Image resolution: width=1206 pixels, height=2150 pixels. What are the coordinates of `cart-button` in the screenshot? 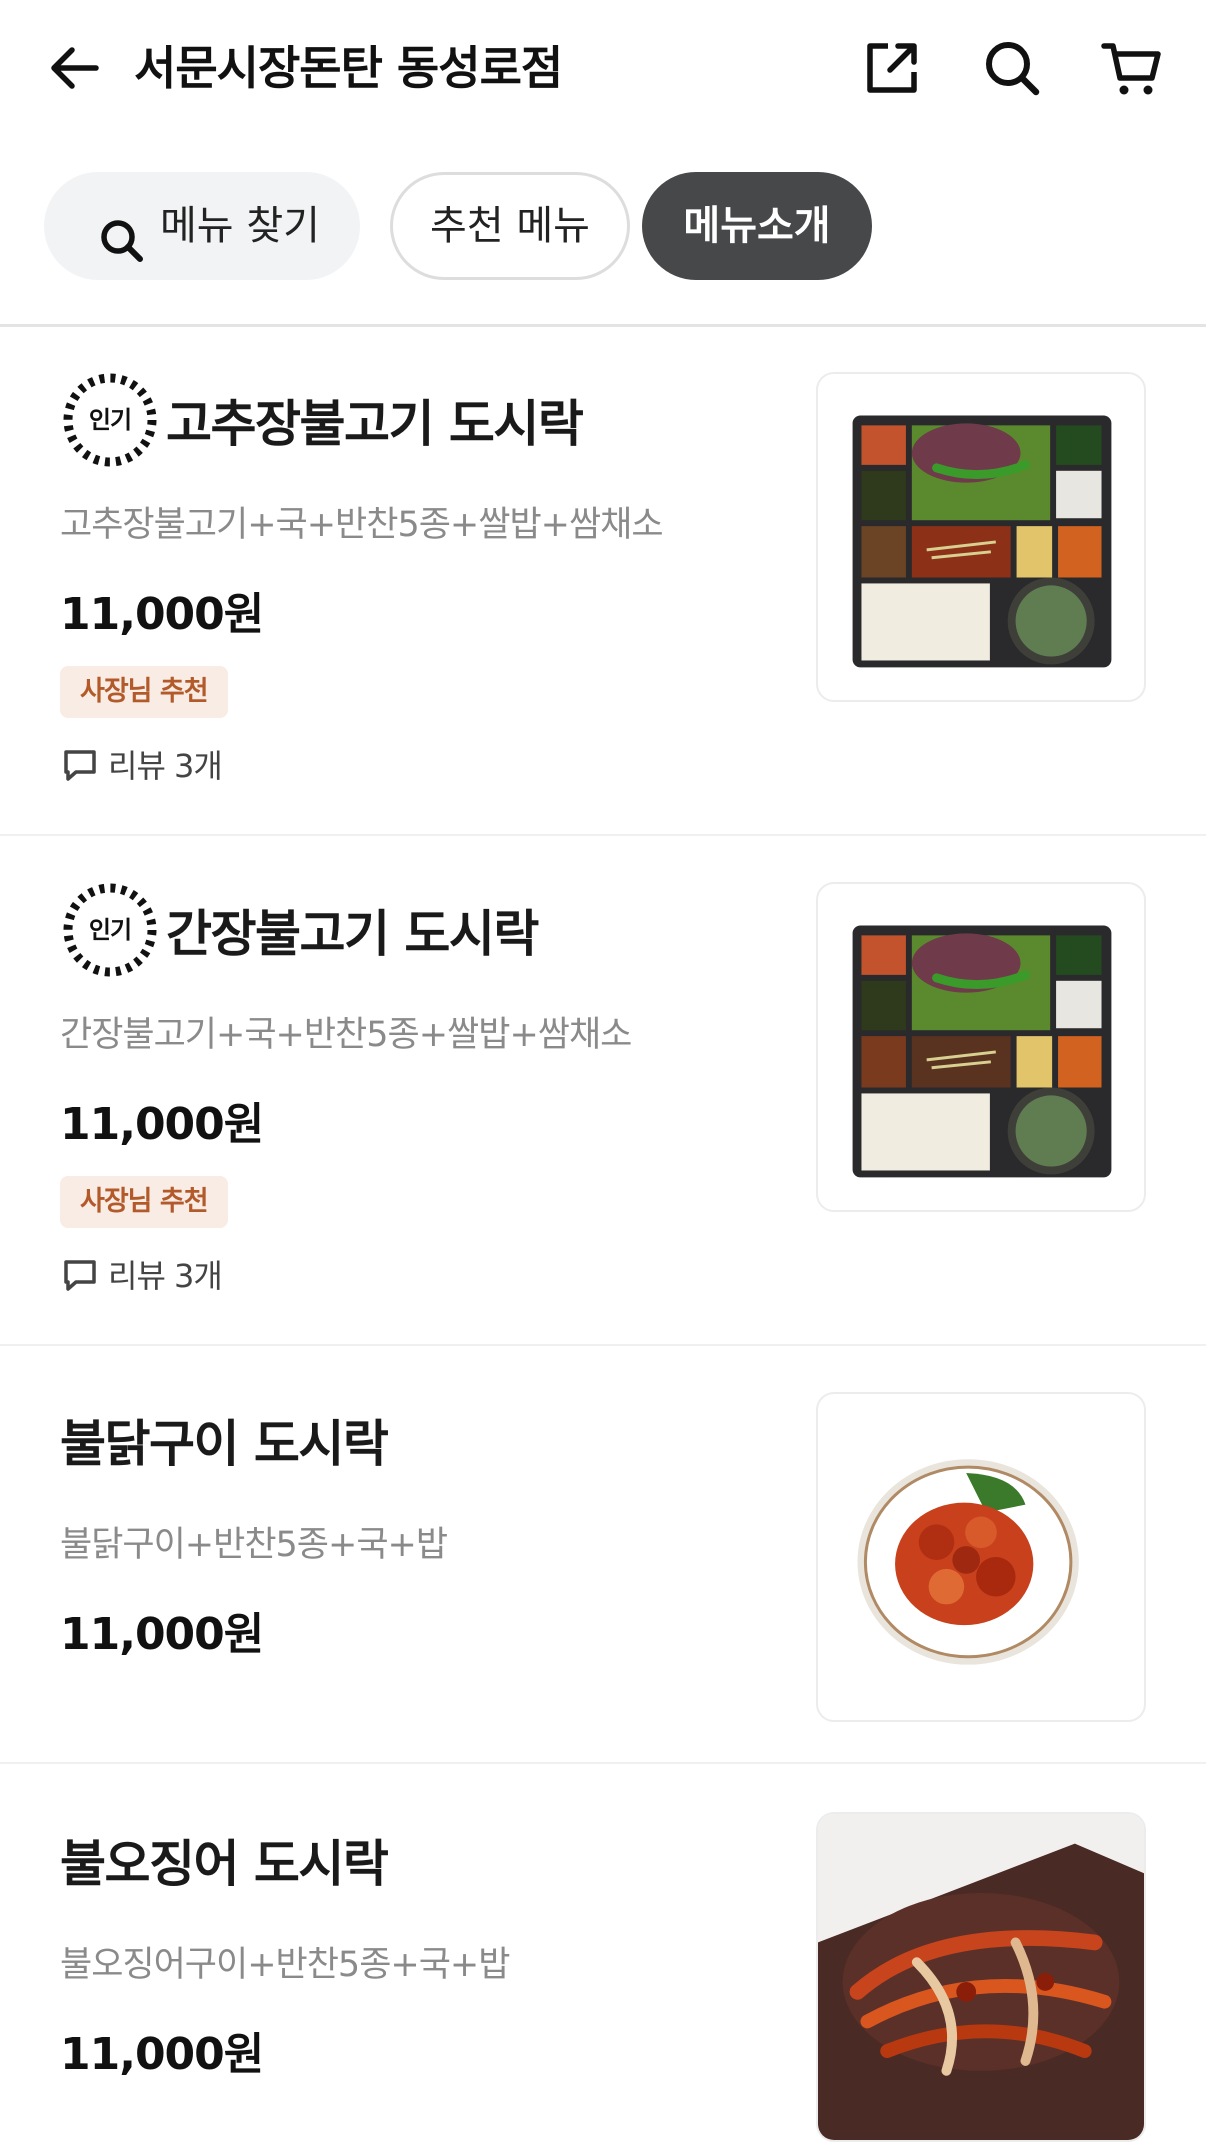 It's located at (1132, 68).